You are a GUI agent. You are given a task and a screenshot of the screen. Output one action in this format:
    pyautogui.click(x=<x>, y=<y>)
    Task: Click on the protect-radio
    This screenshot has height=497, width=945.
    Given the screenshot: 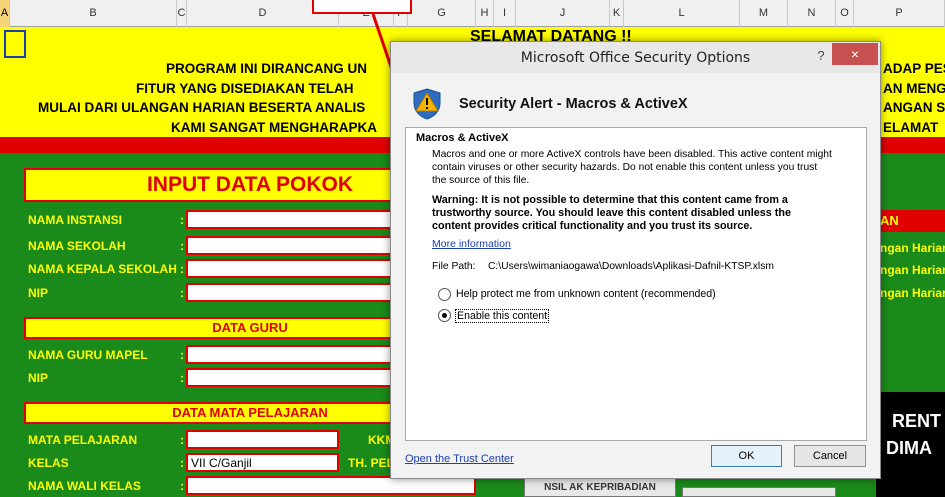 What is the action you would take?
    pyautogui.click(x=444, y=294)
    